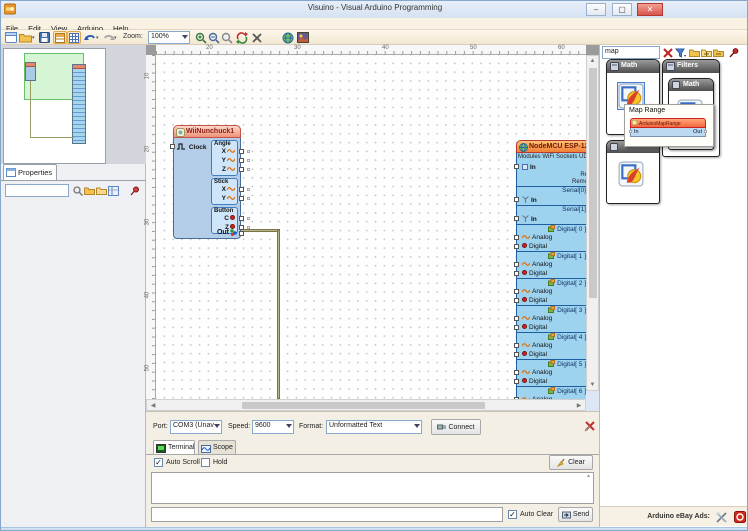  Describe the element at coordinates (227, 37) in the screenshot. I see `zoom-reset-icon` at that location.